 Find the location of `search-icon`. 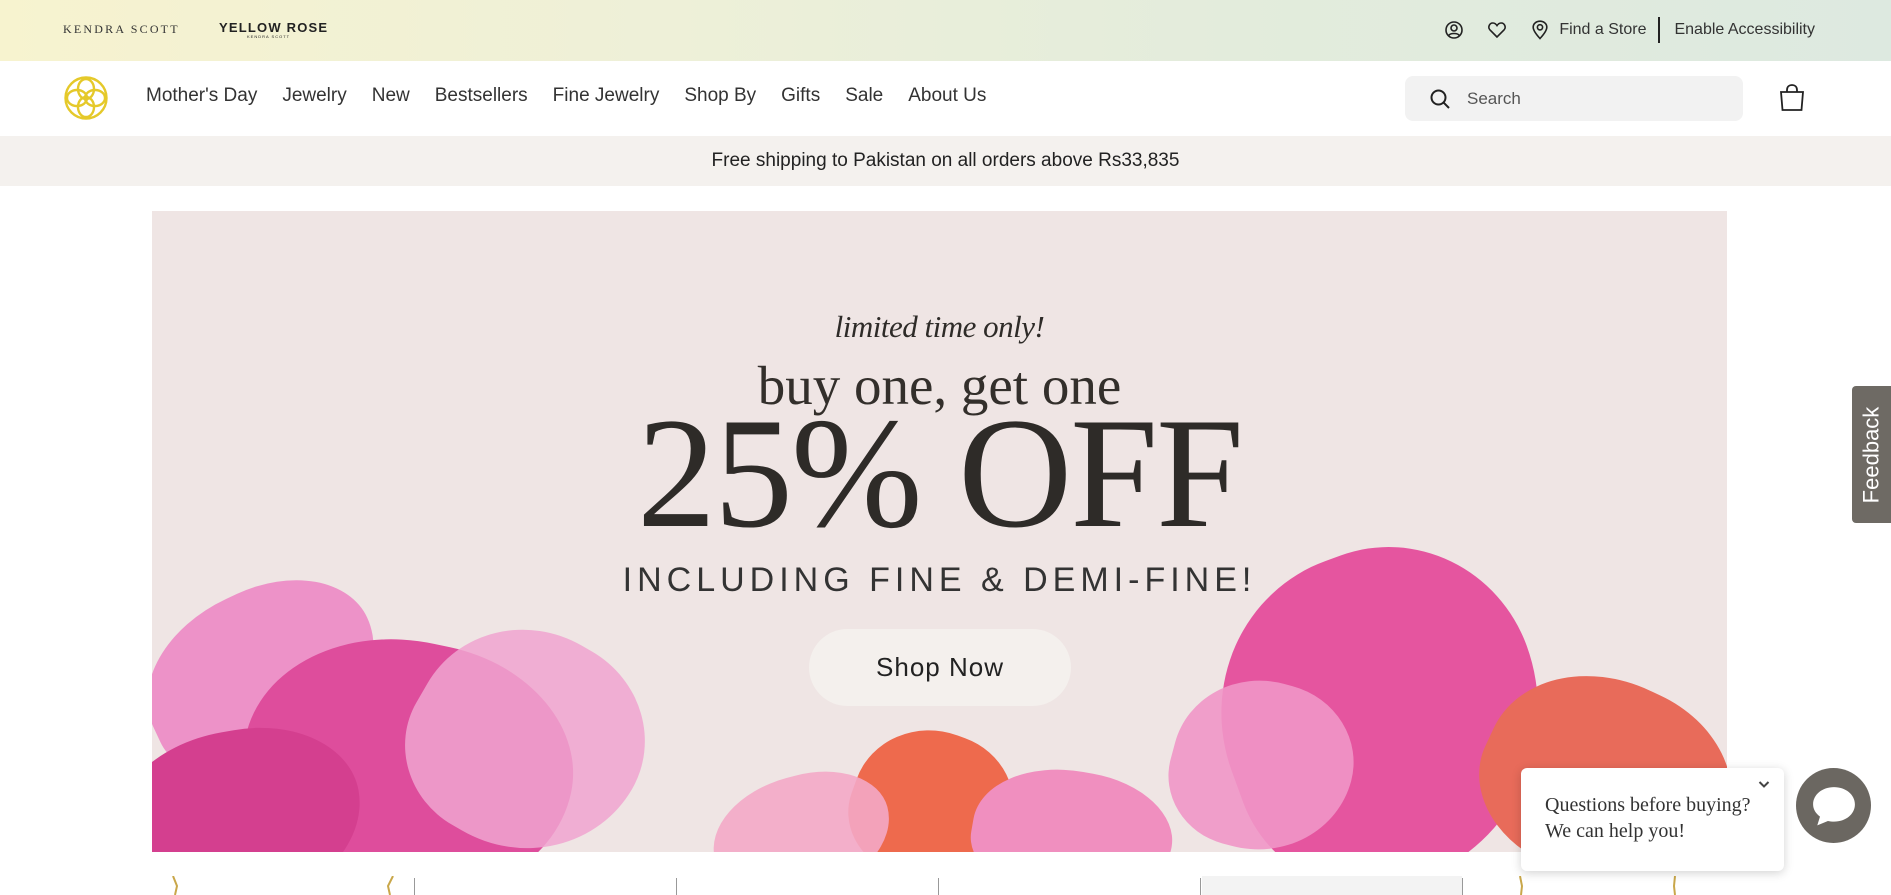

search-icon is located at coordinates (1440, 99).